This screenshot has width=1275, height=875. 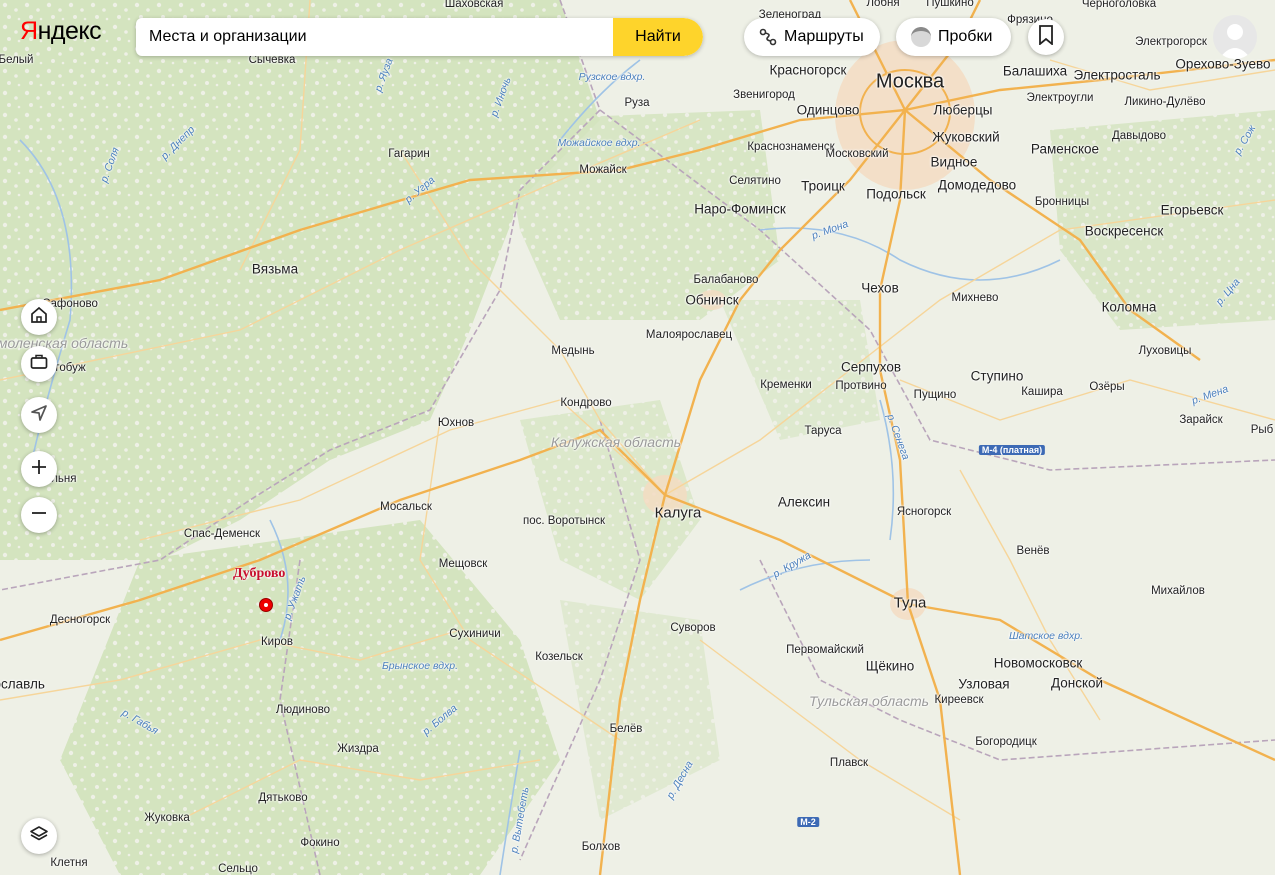 What do you see at coordinates (475, 634) in the screenshot?
I see `map-label: Сухиничи` at bounding box center [475, 634].